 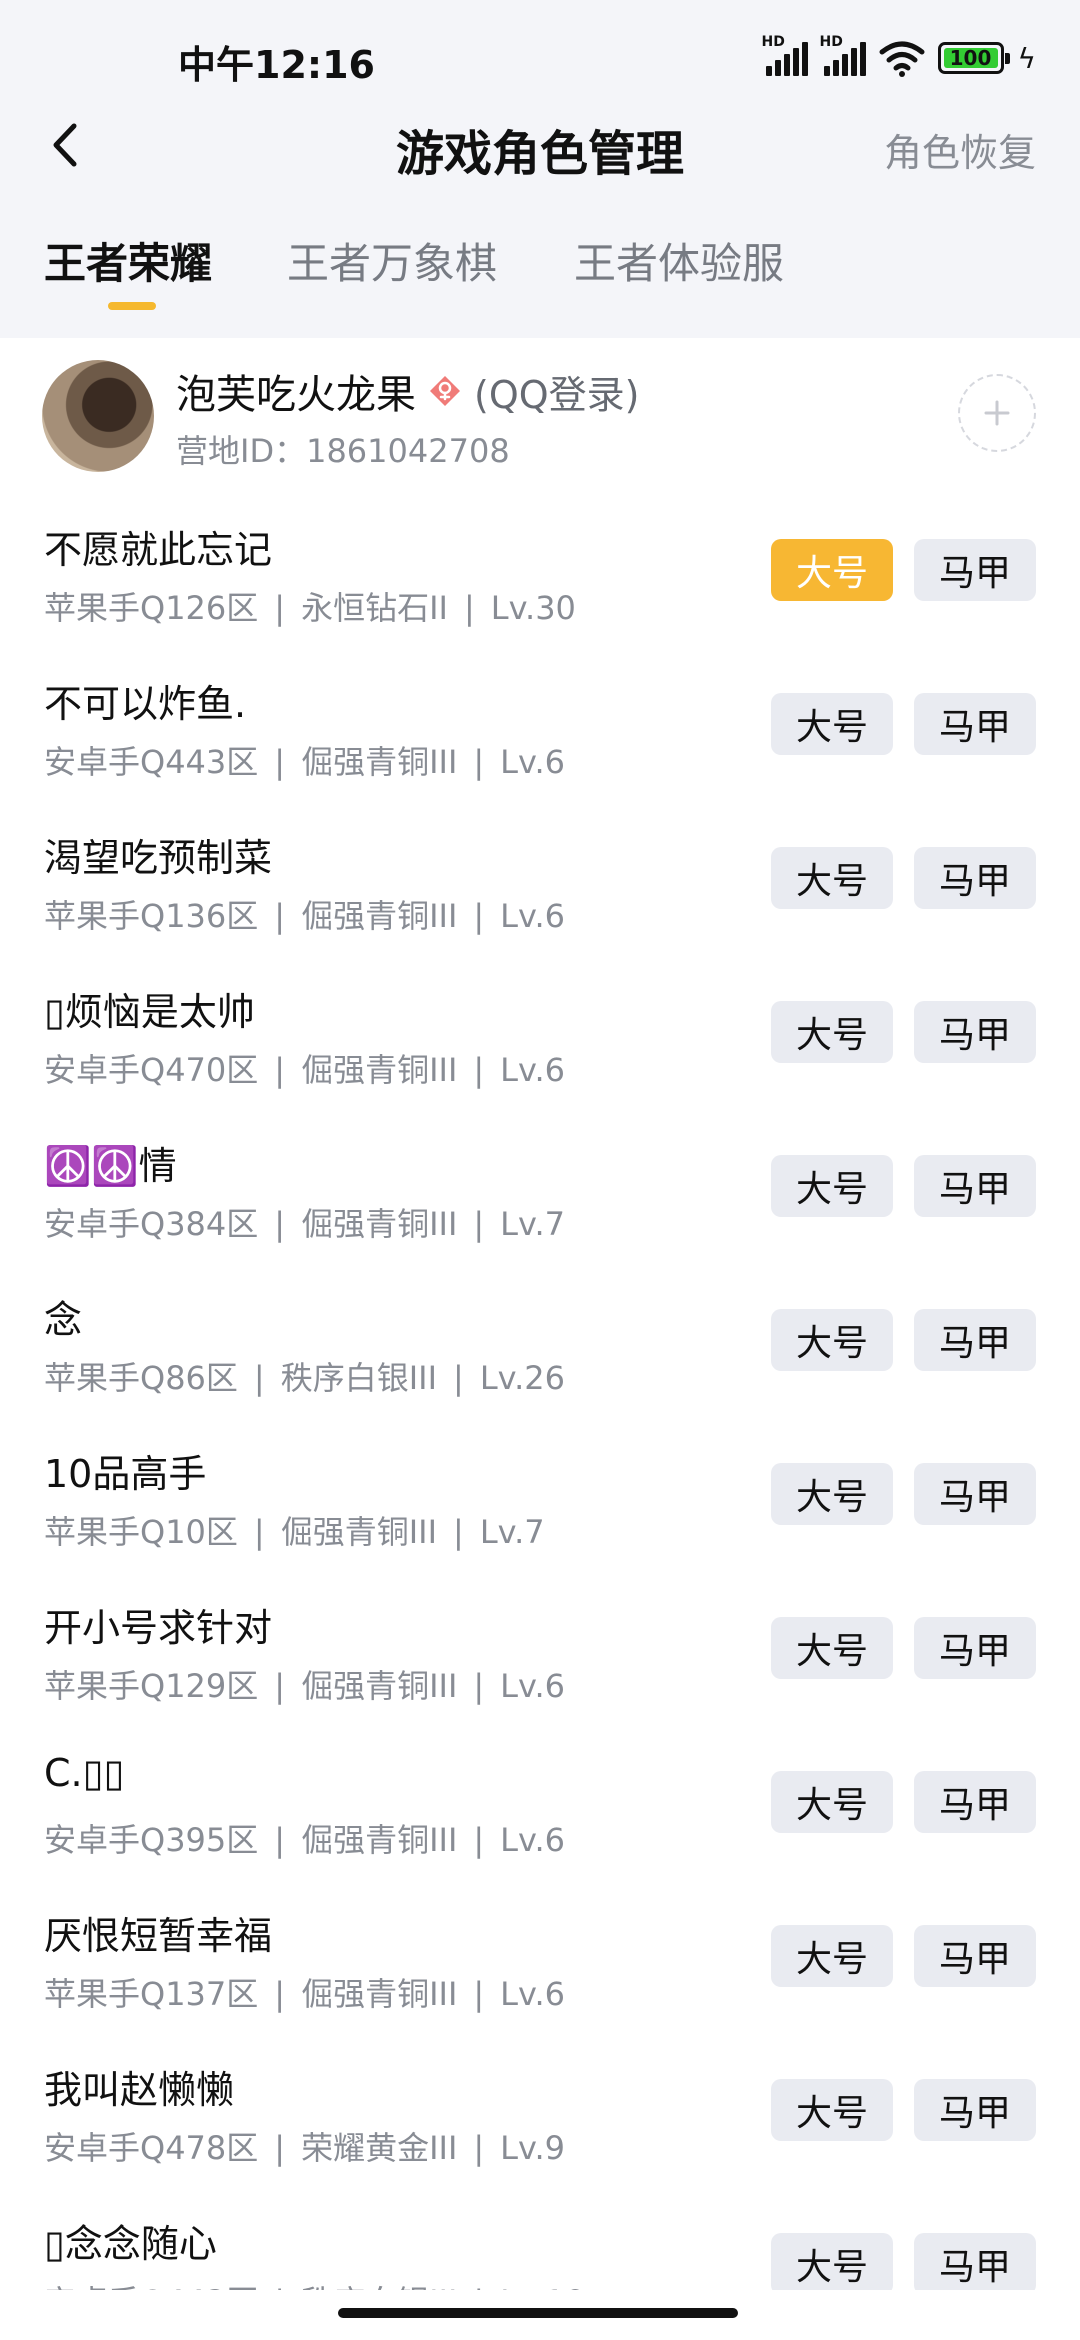 I want to click on hd-label-2: HD, so click(x=831, y=42).